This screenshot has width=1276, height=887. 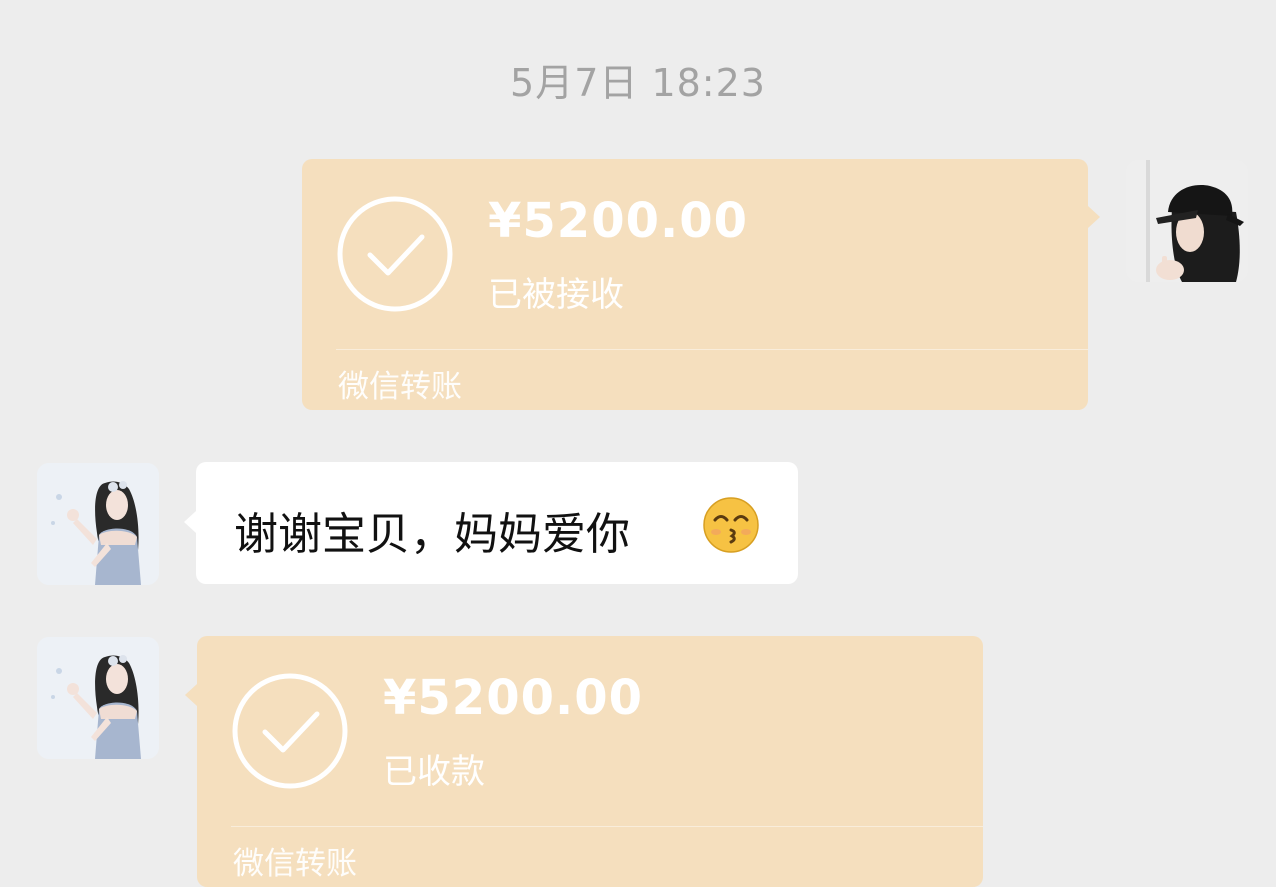 I want to click on avatar-person-icon, so click(x=1187, y=221).